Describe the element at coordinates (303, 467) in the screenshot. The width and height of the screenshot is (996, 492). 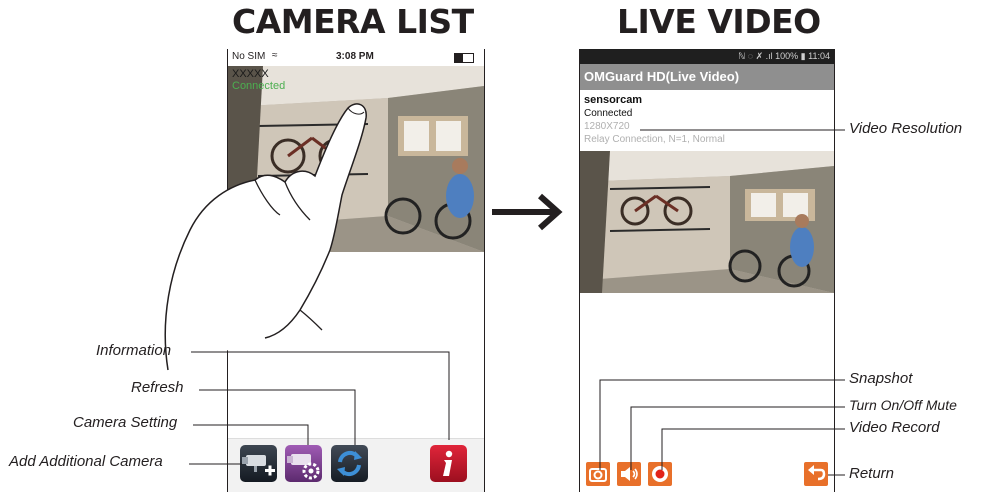
I see `camera-setting-icon` at that location.